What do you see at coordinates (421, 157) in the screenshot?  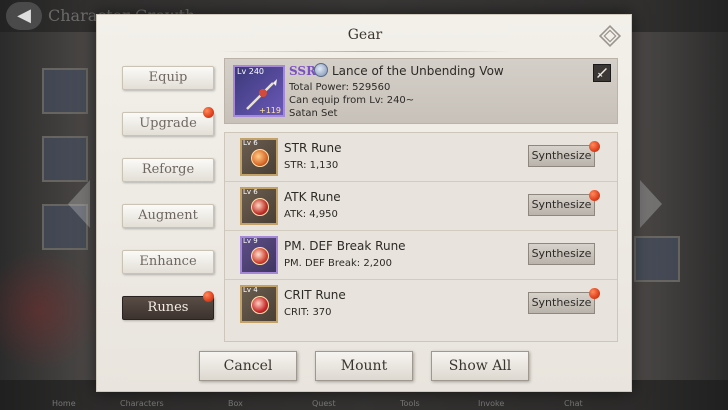 I see `rune-row: Lv 6 STR Rune STR: 1,130 Synthesize` at bounding box center [421, 157].